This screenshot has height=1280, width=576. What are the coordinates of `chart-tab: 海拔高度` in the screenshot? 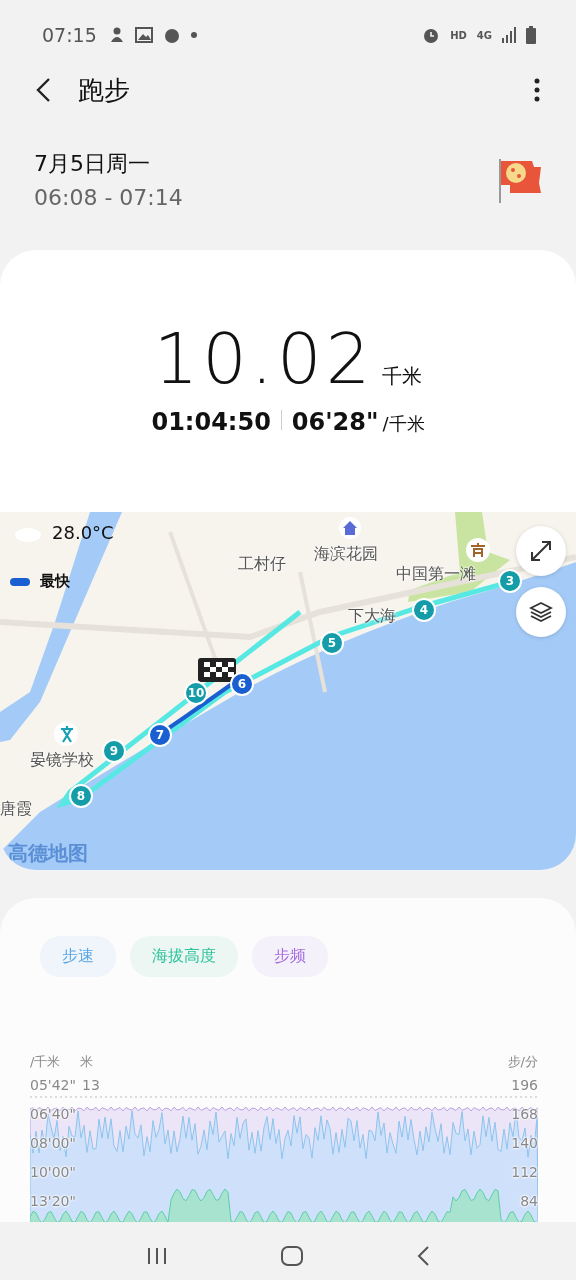 It's located at (184, 956).